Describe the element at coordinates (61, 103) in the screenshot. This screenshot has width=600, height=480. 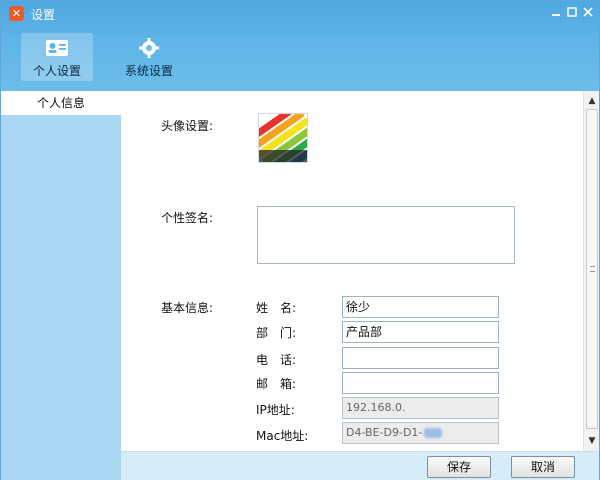
I see `sidebar-item-personal-info: 个人信息` at that location.